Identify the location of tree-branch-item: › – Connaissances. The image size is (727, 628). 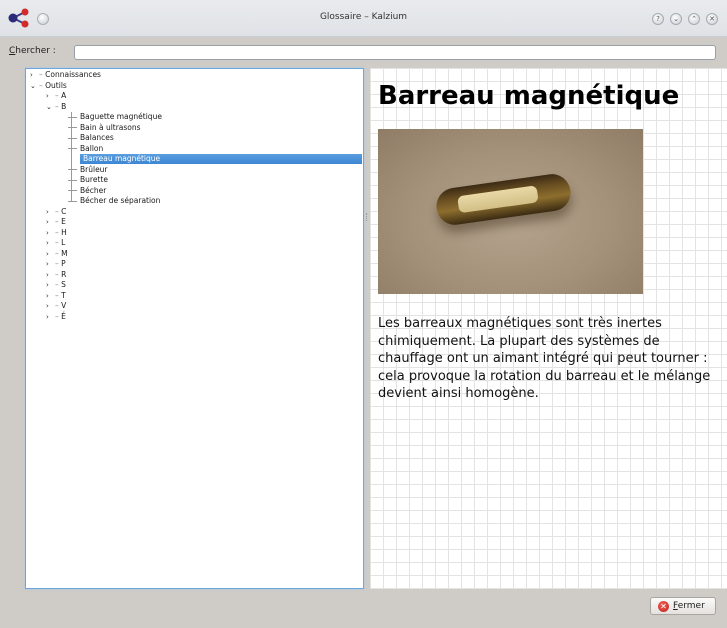
(65, 75).